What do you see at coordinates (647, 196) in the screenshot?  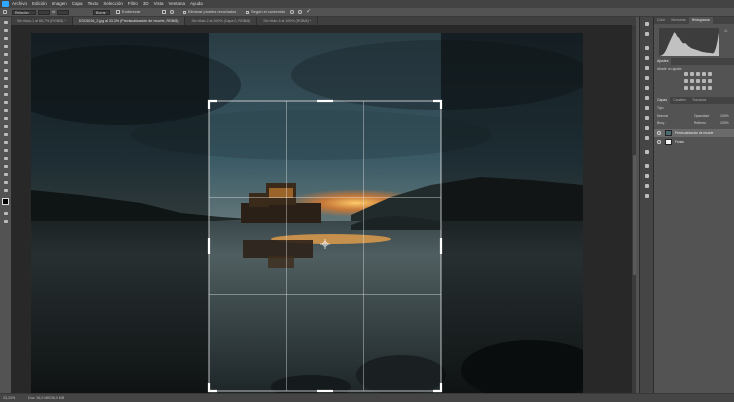 I see `timeline-icon` at bounding box center [647, 196].